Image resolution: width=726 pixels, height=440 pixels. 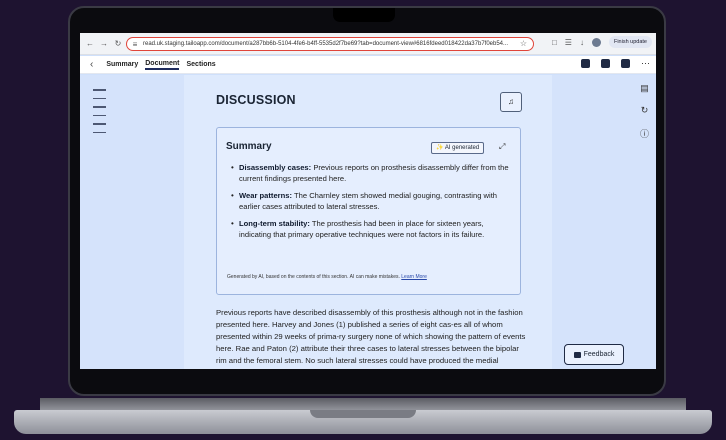 I want to click on book-icon: ▤, so click(x=644, y=88).